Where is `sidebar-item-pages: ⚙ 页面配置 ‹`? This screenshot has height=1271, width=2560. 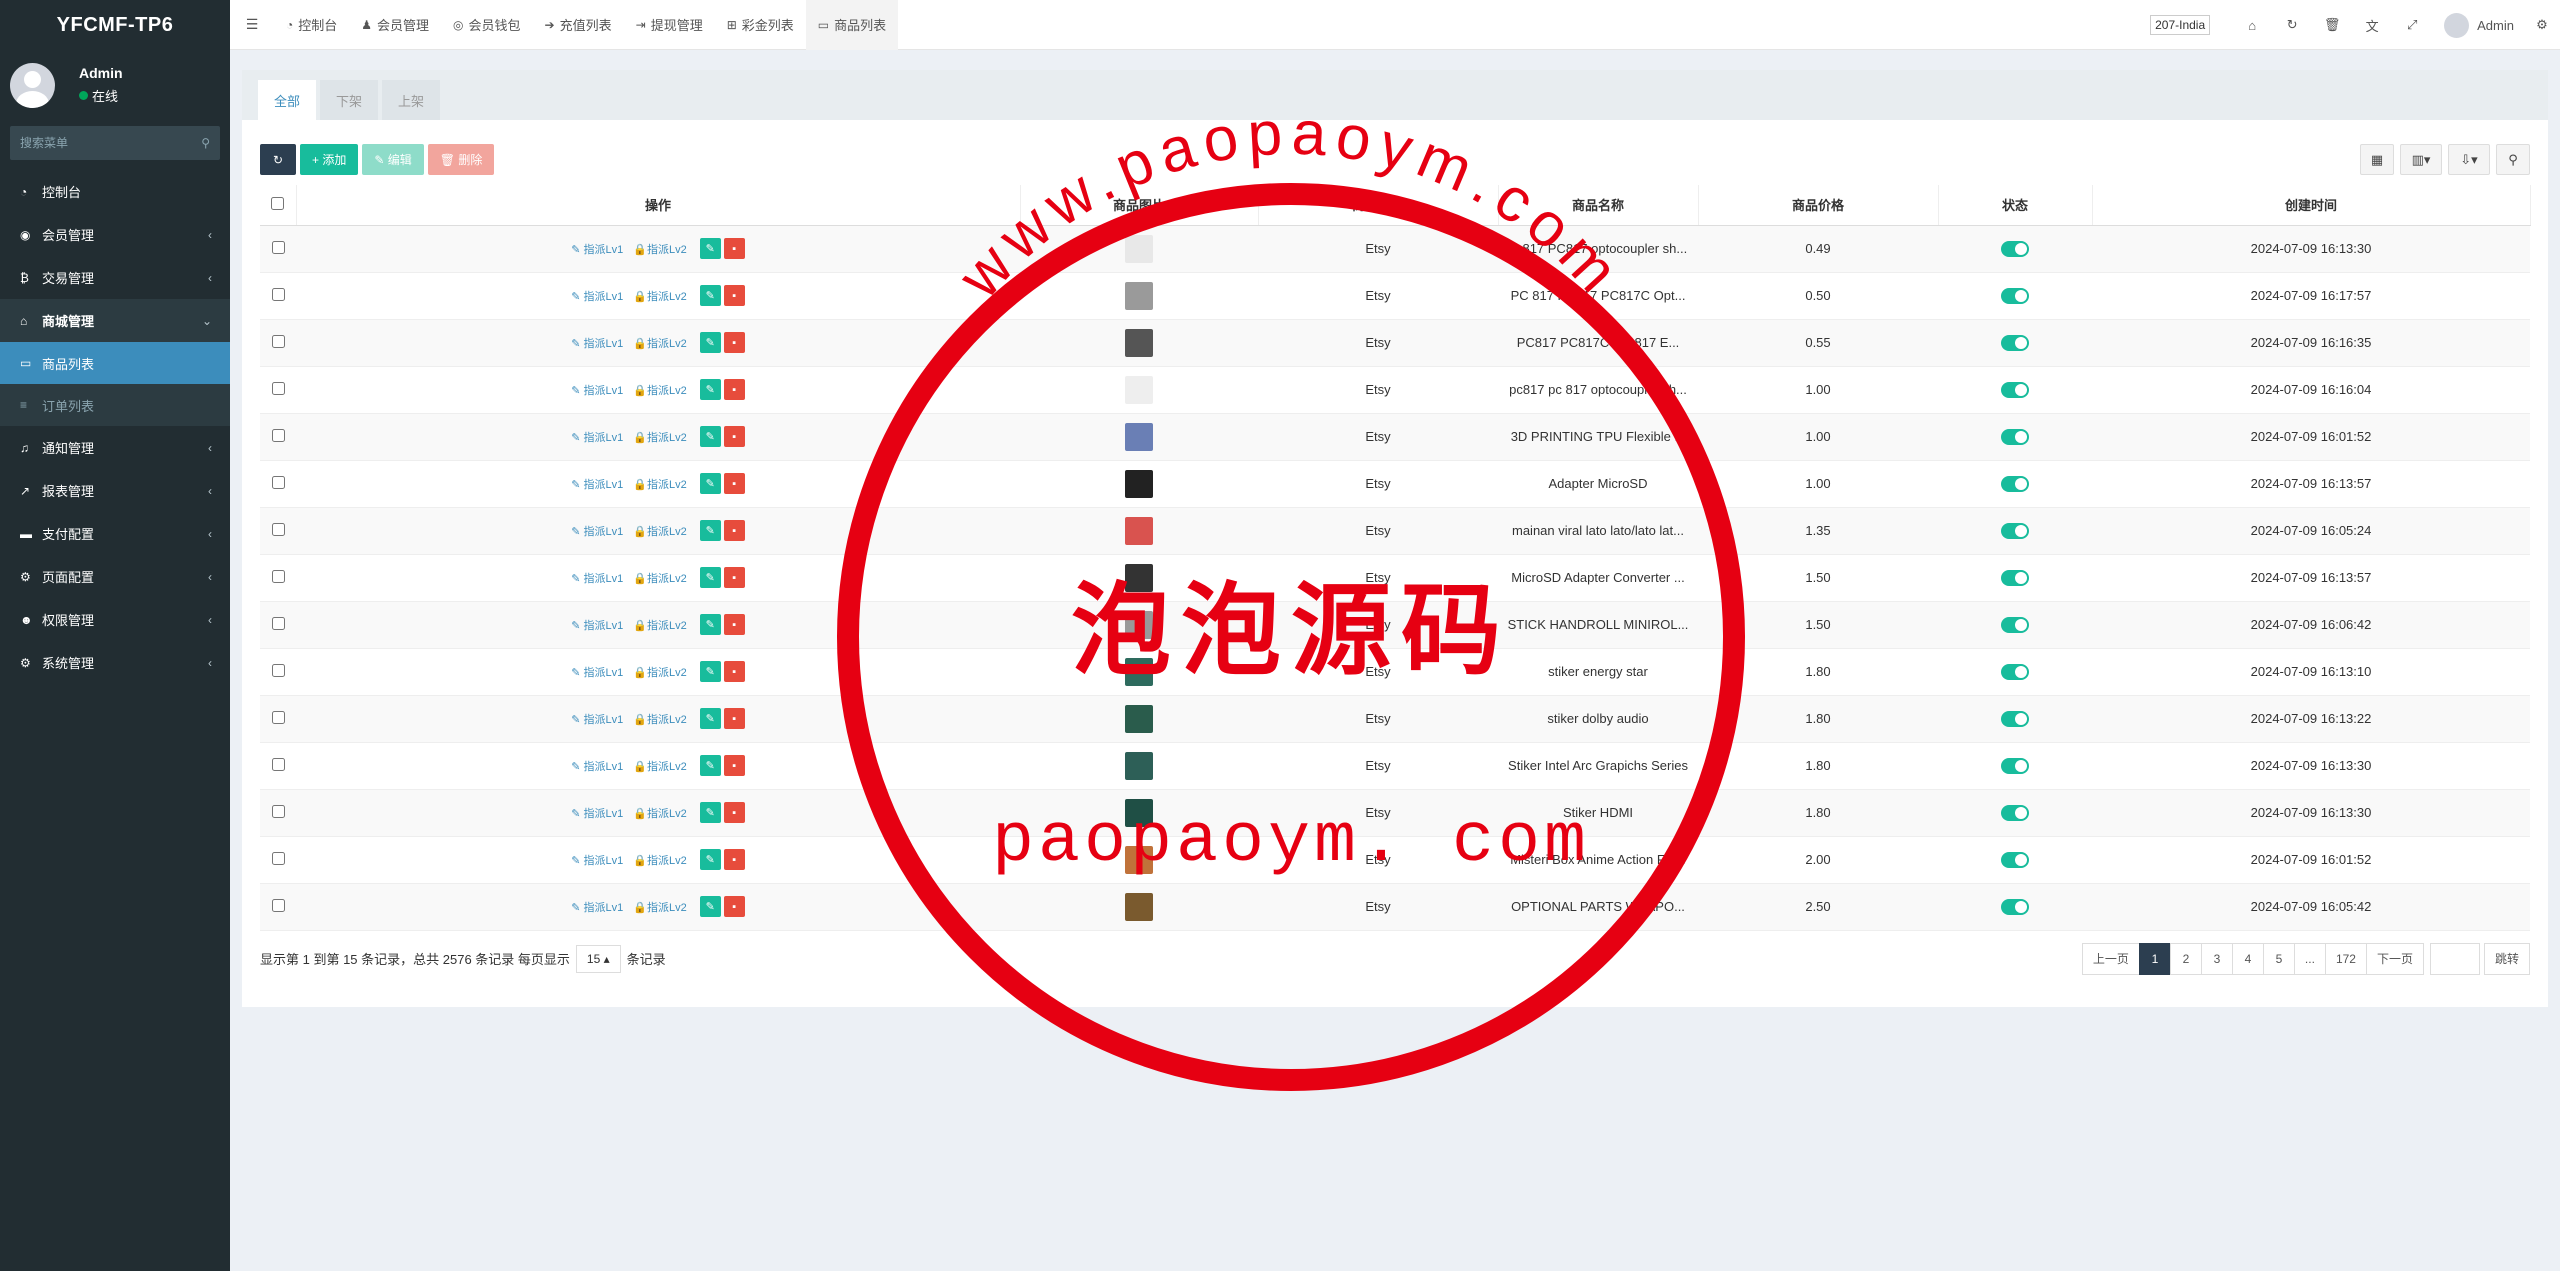 sidebar-item-pages: ⚙ 页面配置 ‹ is located at coordinates (115, 576).